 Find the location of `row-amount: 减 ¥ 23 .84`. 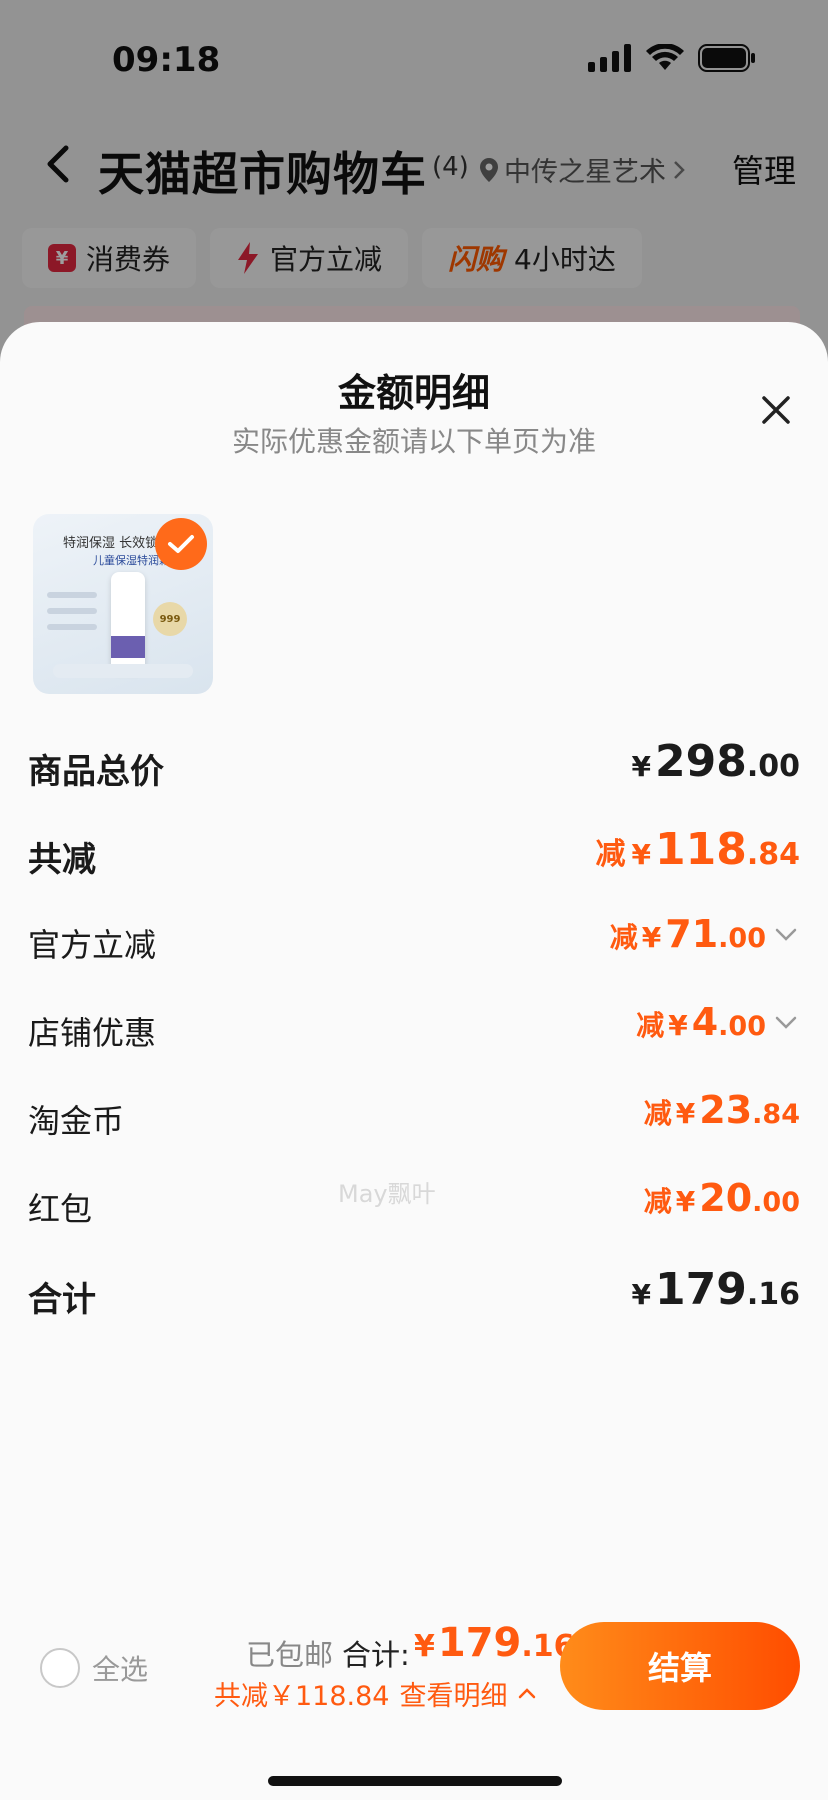

row-amount: 减 ¥ 23 .84 is located at coordinates (722, 1110).